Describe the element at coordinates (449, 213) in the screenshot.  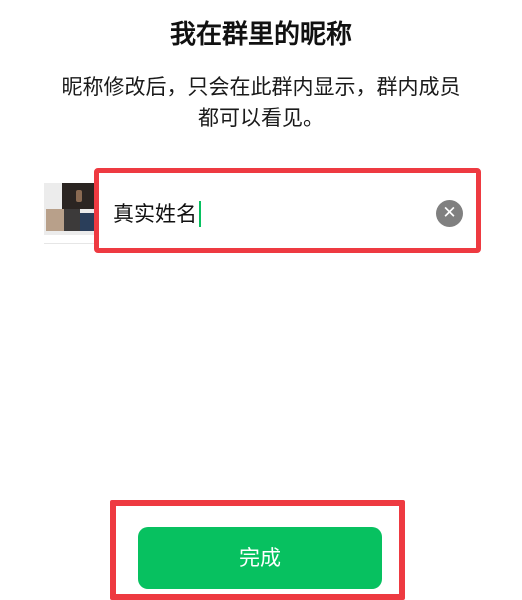
I see `clear-icon: ✕` at that location.